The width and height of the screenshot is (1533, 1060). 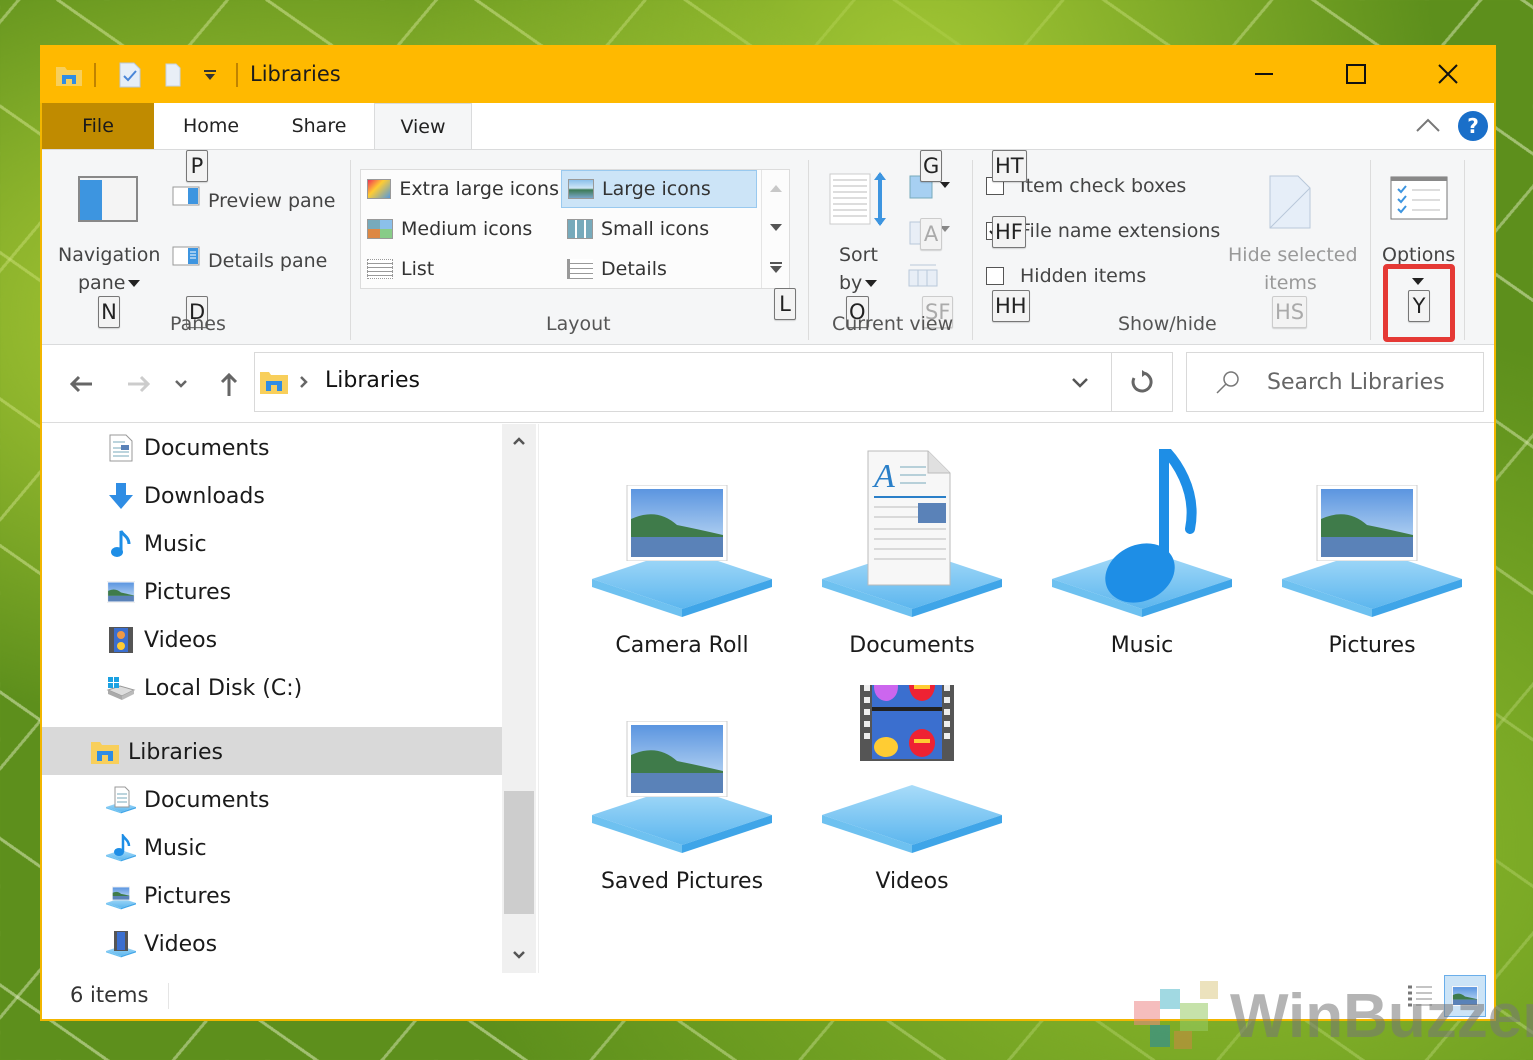 What do you see at coordinates (1264, 74) in the screenshot?
I see `minimize-button` at bounding box center [1264, 74].